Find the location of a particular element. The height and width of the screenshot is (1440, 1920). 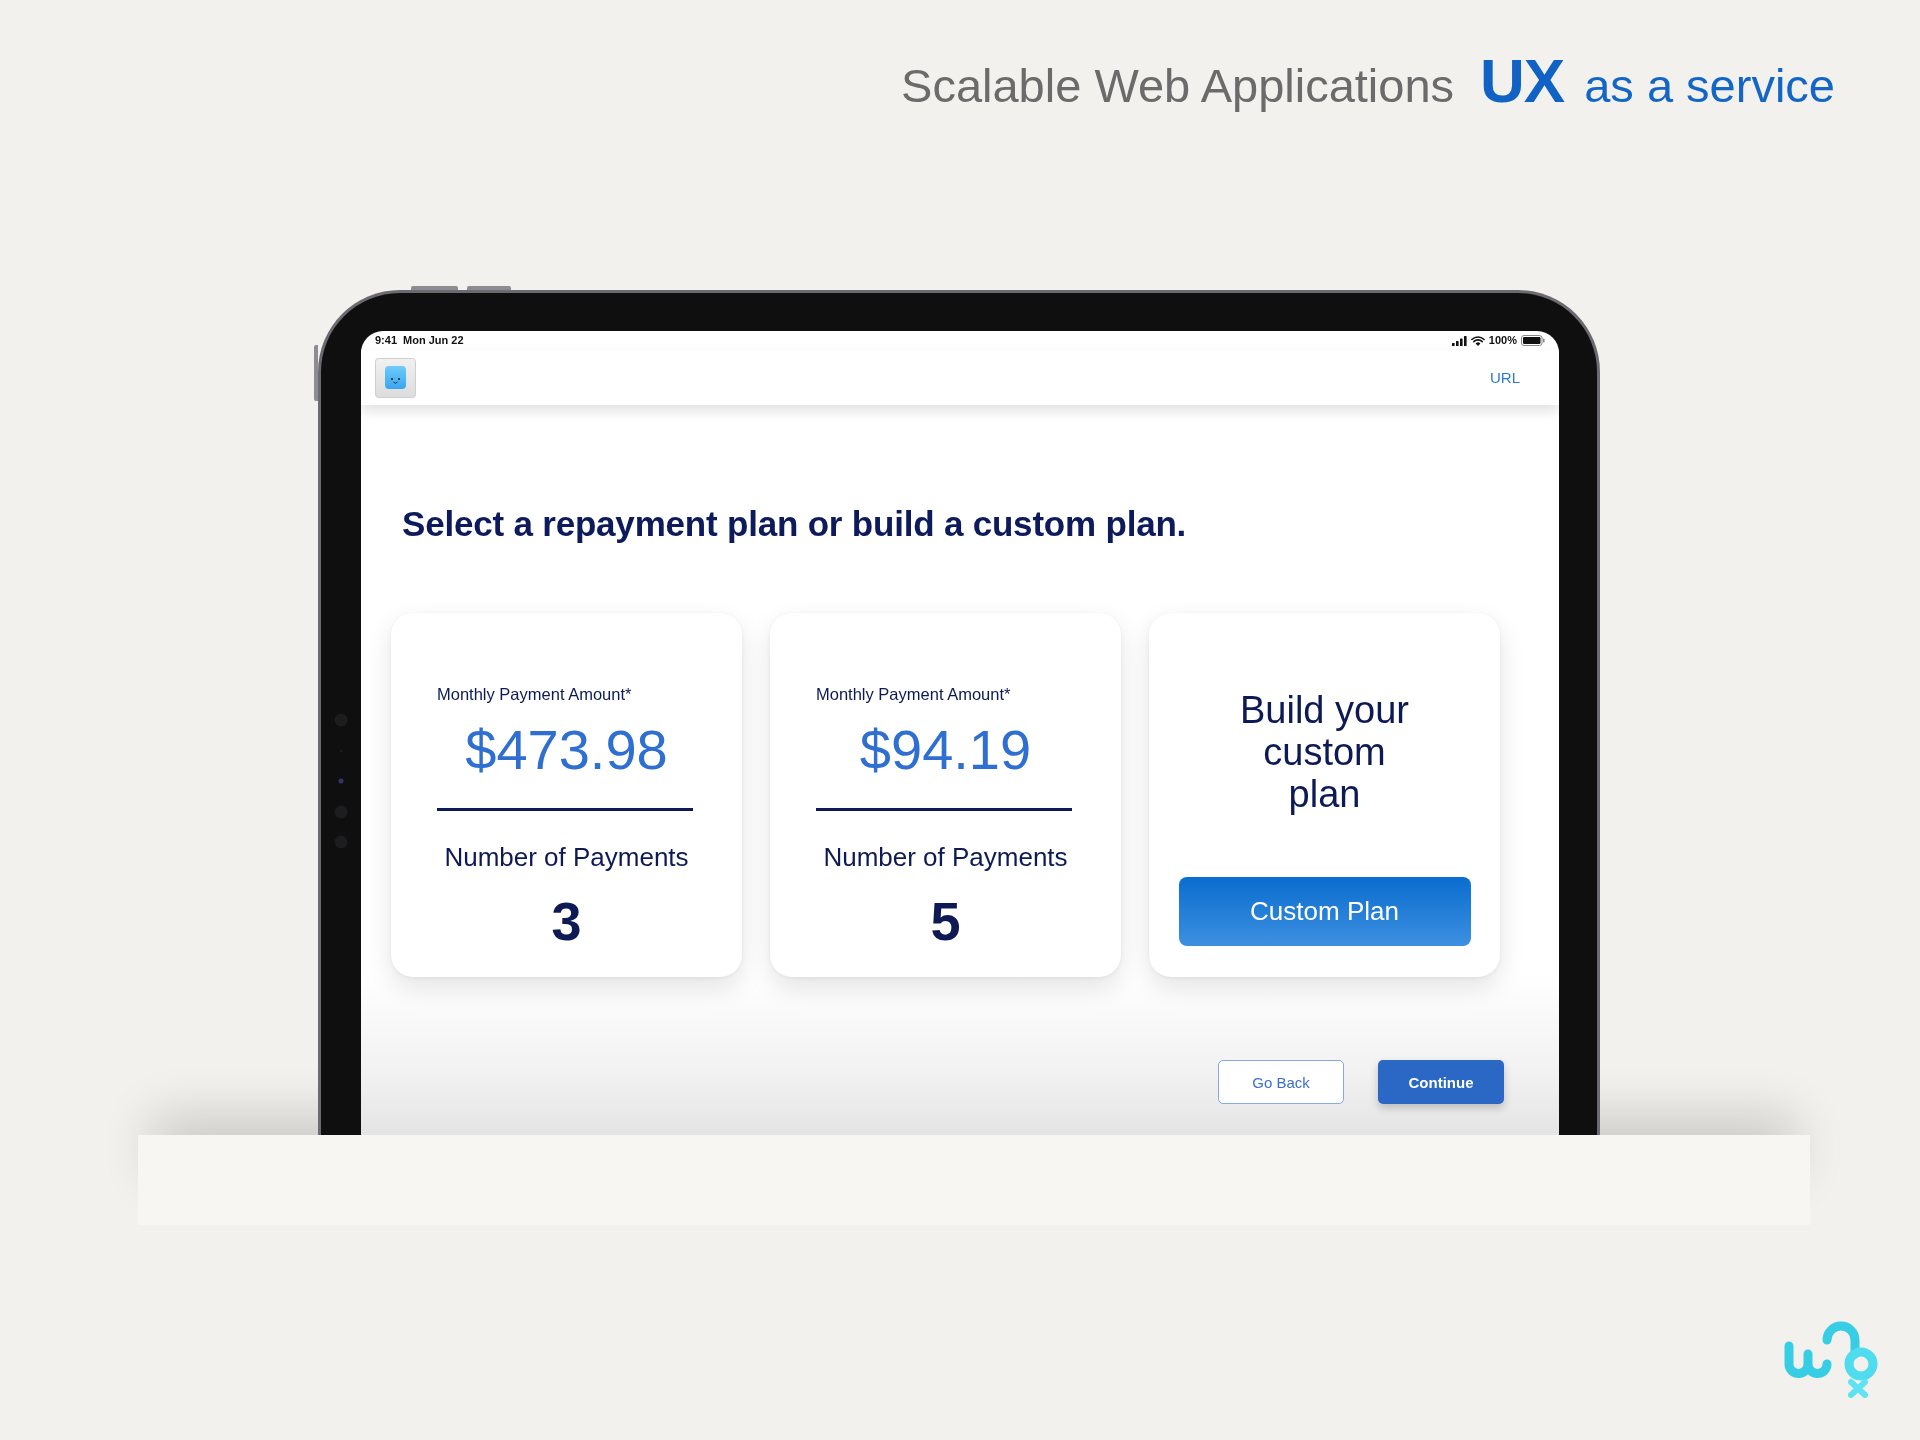

custom-plan-title: Build your custom plan is located at coordinates (1324, 752).